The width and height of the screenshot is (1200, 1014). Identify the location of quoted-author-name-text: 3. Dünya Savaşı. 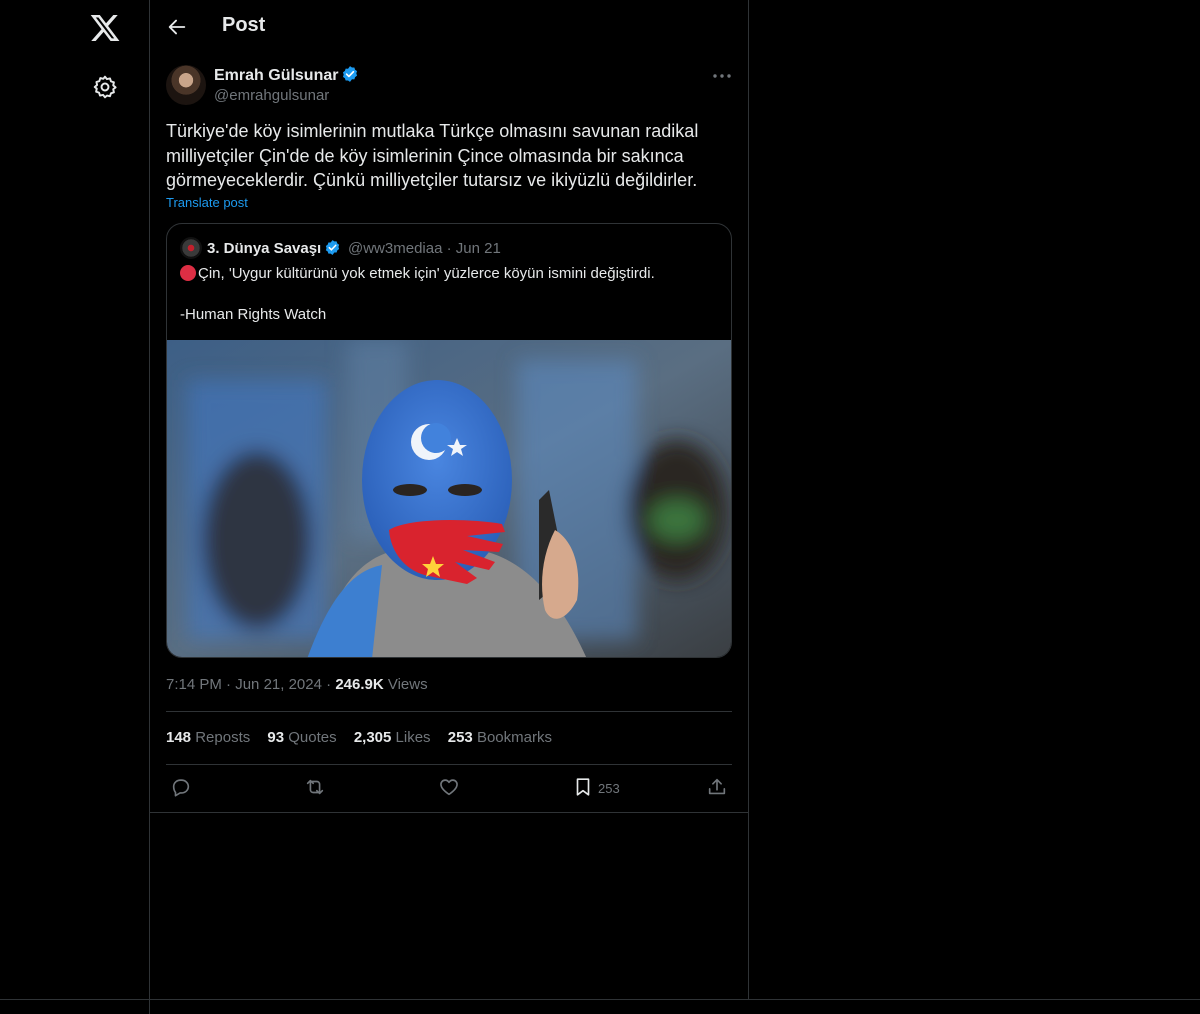
(264, 248).